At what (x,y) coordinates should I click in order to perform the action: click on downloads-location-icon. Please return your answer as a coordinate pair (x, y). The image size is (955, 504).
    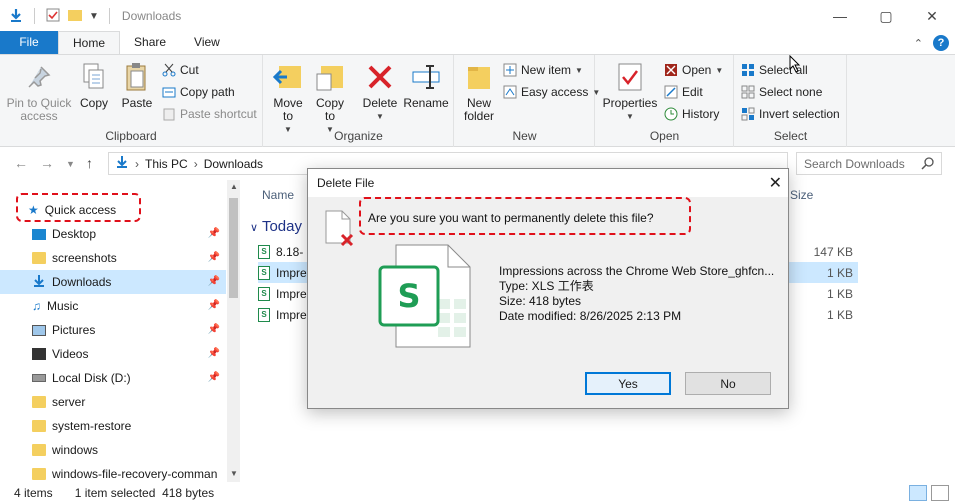
    Looking at the image, I should click on (122, 163).